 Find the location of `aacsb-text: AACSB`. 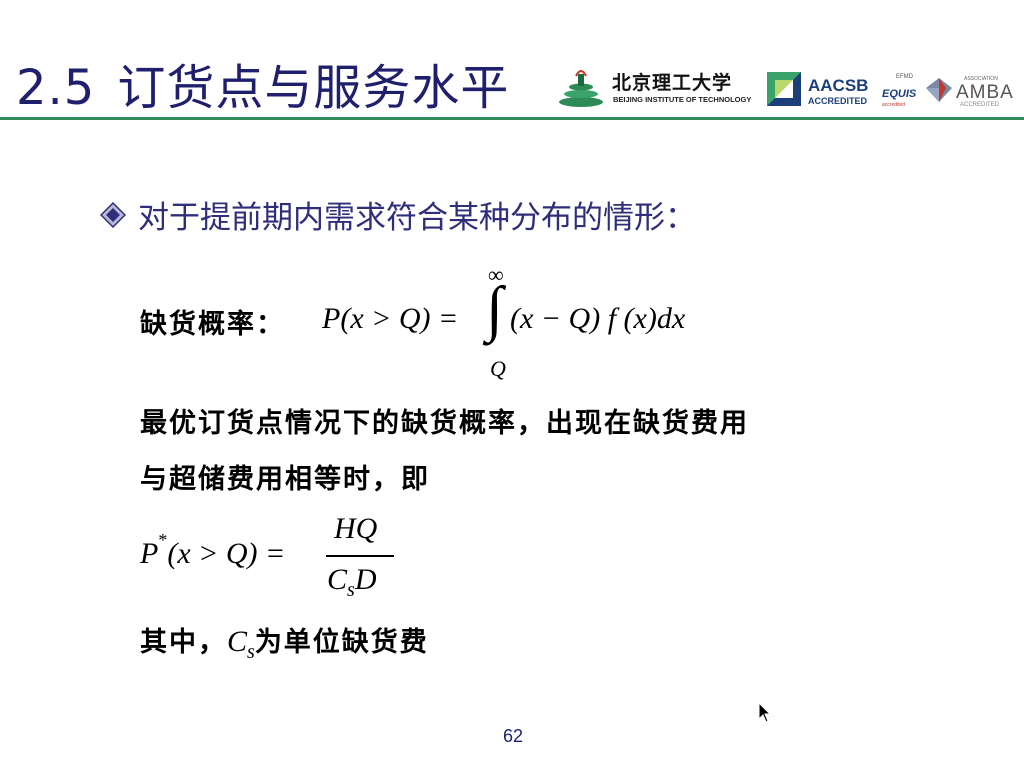

aacsb-text: AACSB is located at coordinates (838, 85).